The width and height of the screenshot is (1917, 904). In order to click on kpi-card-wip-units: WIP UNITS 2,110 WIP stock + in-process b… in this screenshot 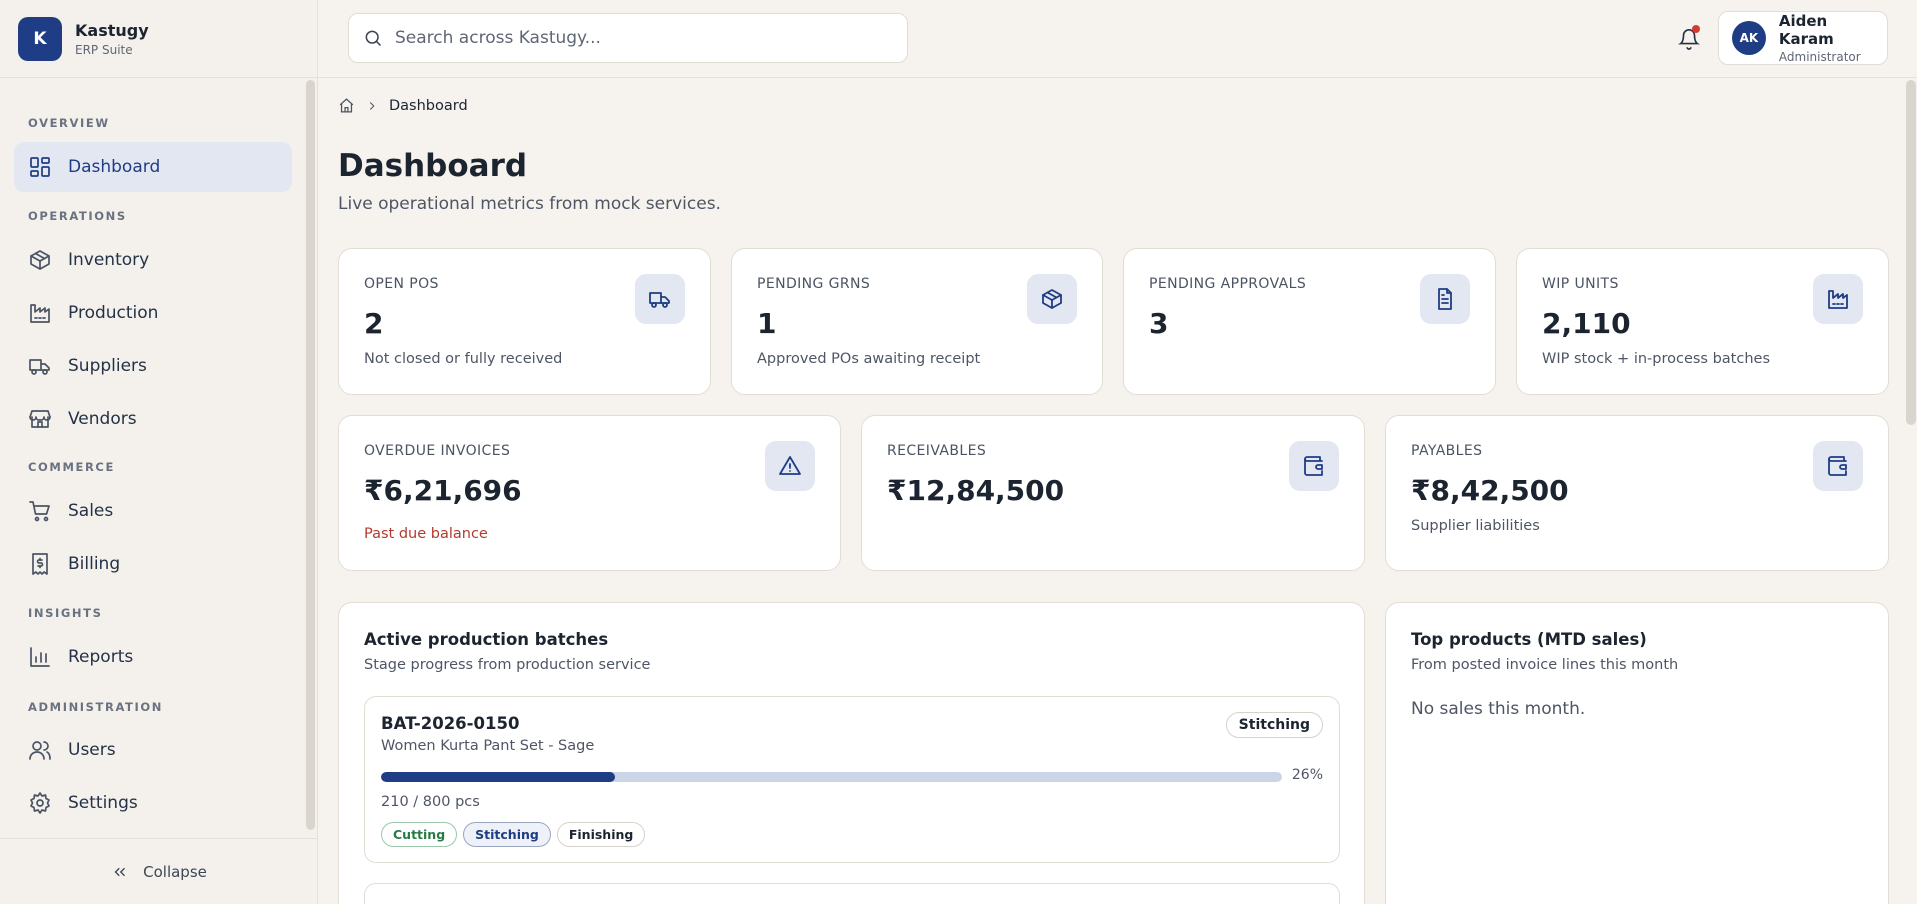, I will do `click(1702, 321)`.